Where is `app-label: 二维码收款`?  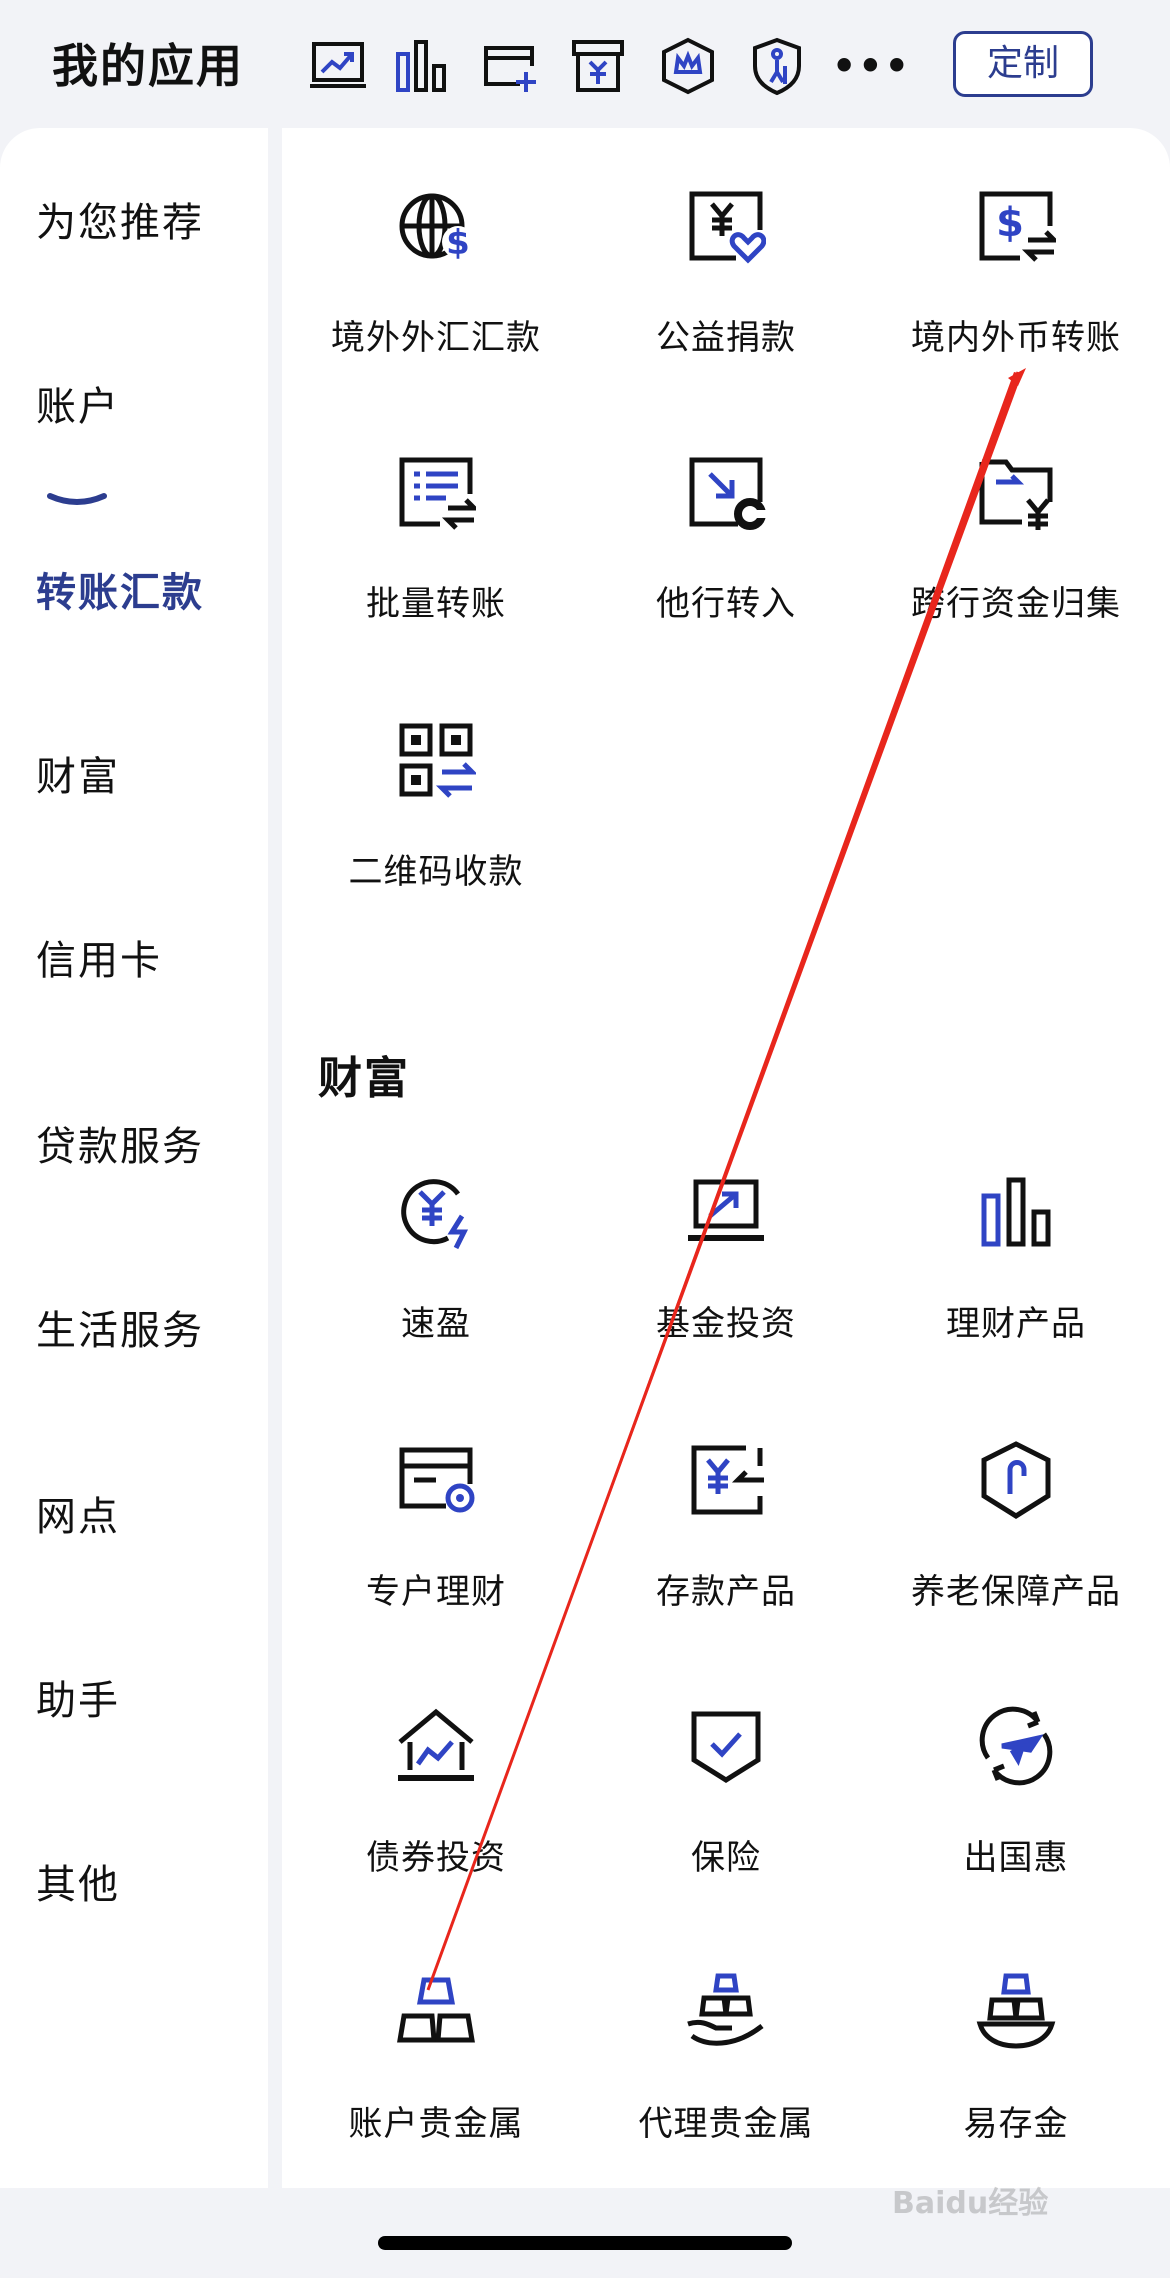
app-label: 二维码收款 is located at coordinates (436, 872).